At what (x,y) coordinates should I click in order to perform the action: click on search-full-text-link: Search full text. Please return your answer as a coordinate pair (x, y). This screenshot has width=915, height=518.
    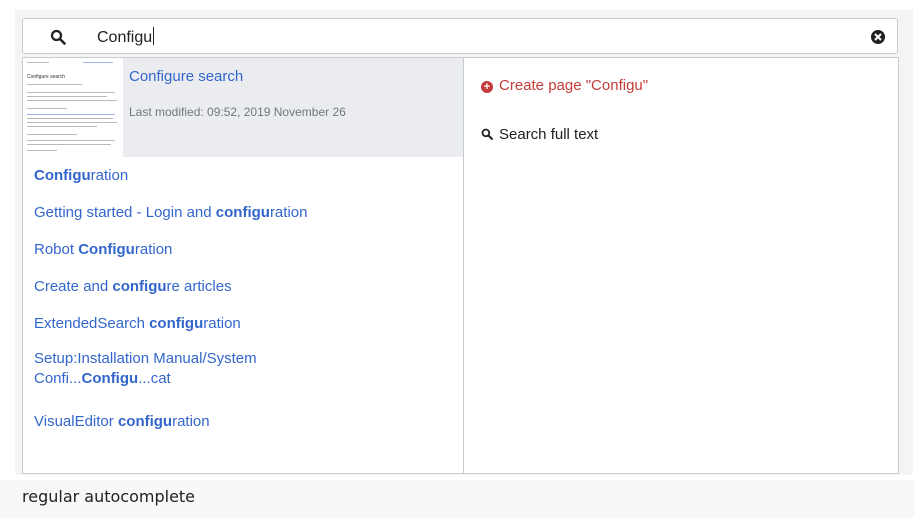
    Looking at the image, I should click on (539, 134).